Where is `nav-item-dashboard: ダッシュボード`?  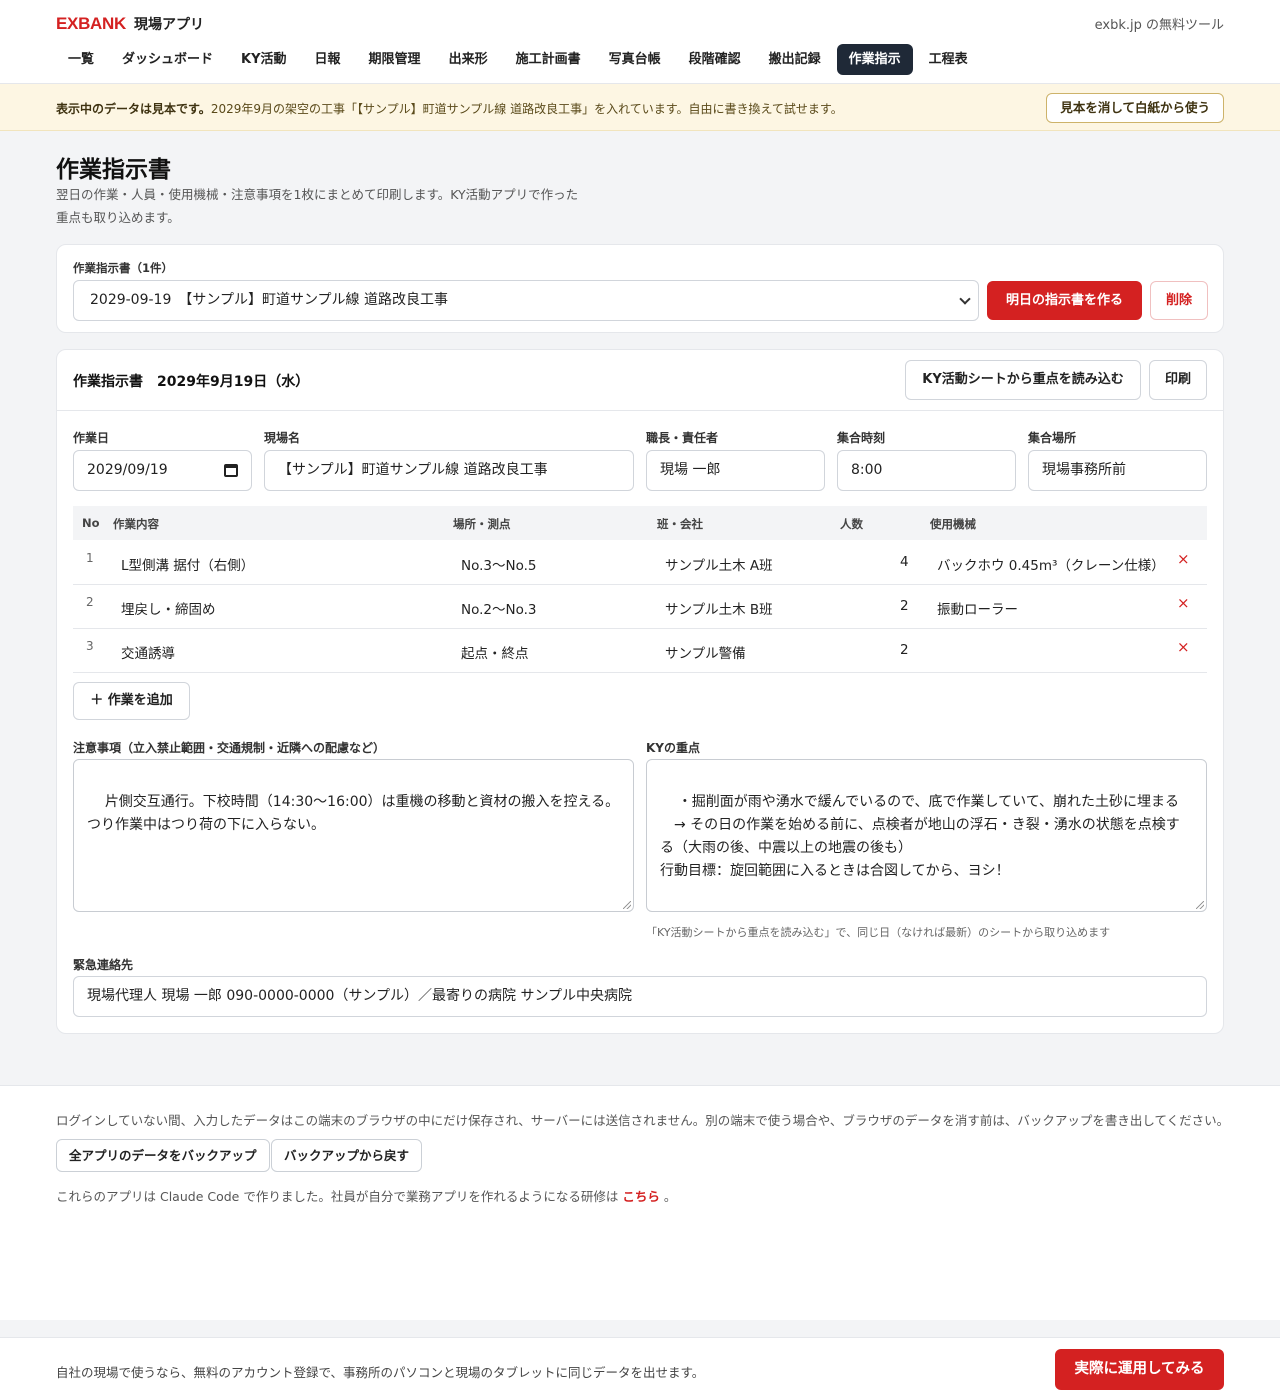 nav-item-dashboard: ダッシュボード is located at coordinates (167, 59).